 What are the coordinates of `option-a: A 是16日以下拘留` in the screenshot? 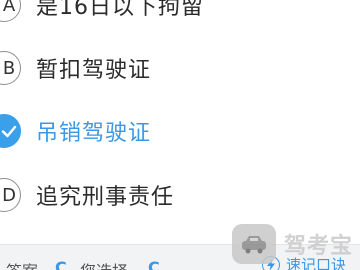 It's located at (180, 16).